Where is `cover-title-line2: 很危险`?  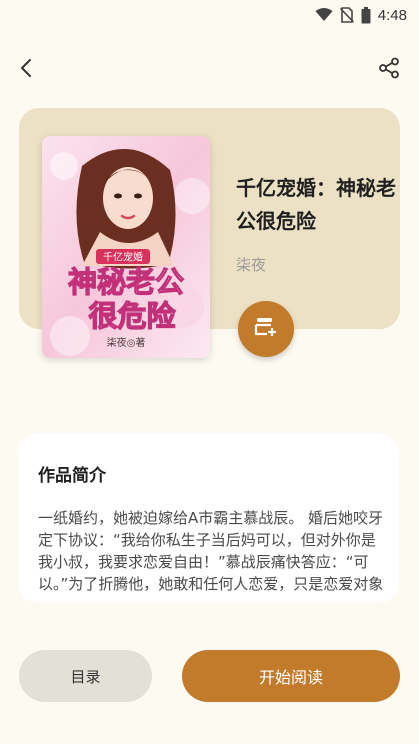
cover-title-line2: 很危险 is located at coordinates (132, 316).